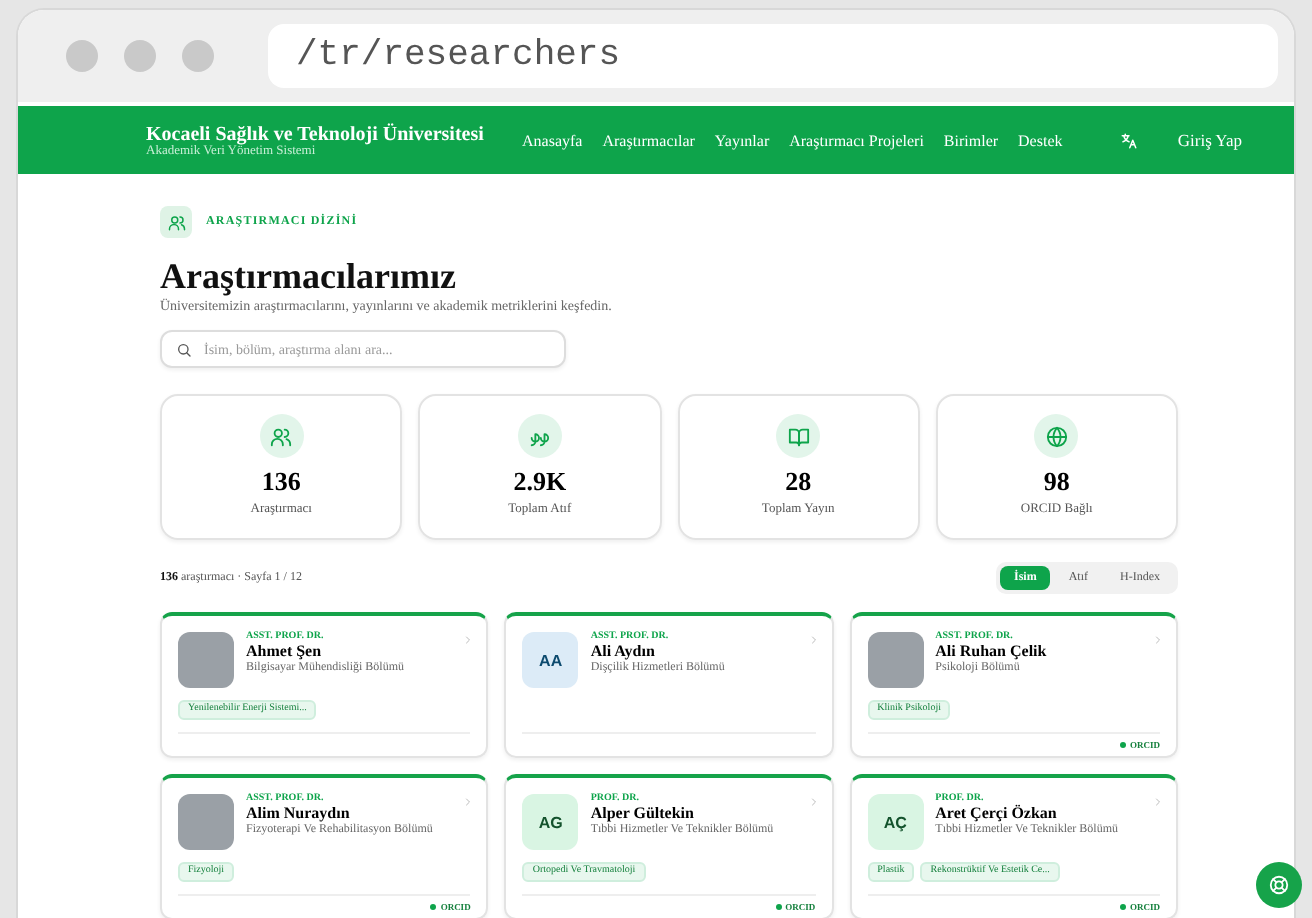  I want to click on stat-value: 2.9K, so click(540, 481).